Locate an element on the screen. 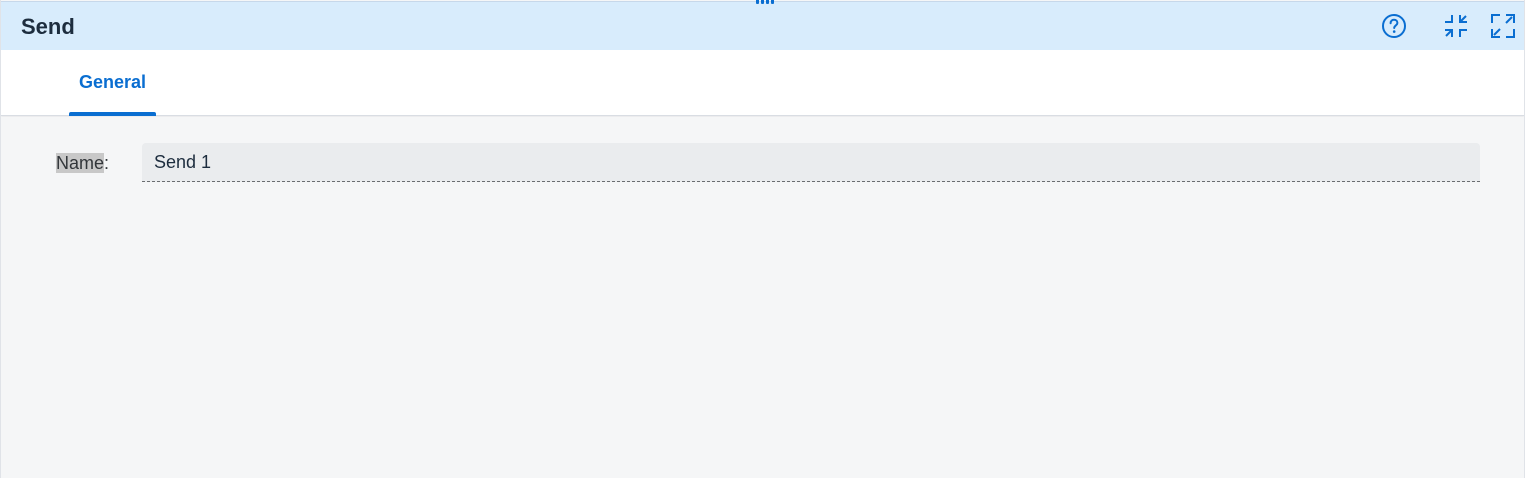  help-icon is located at coordinates (1394, 26).